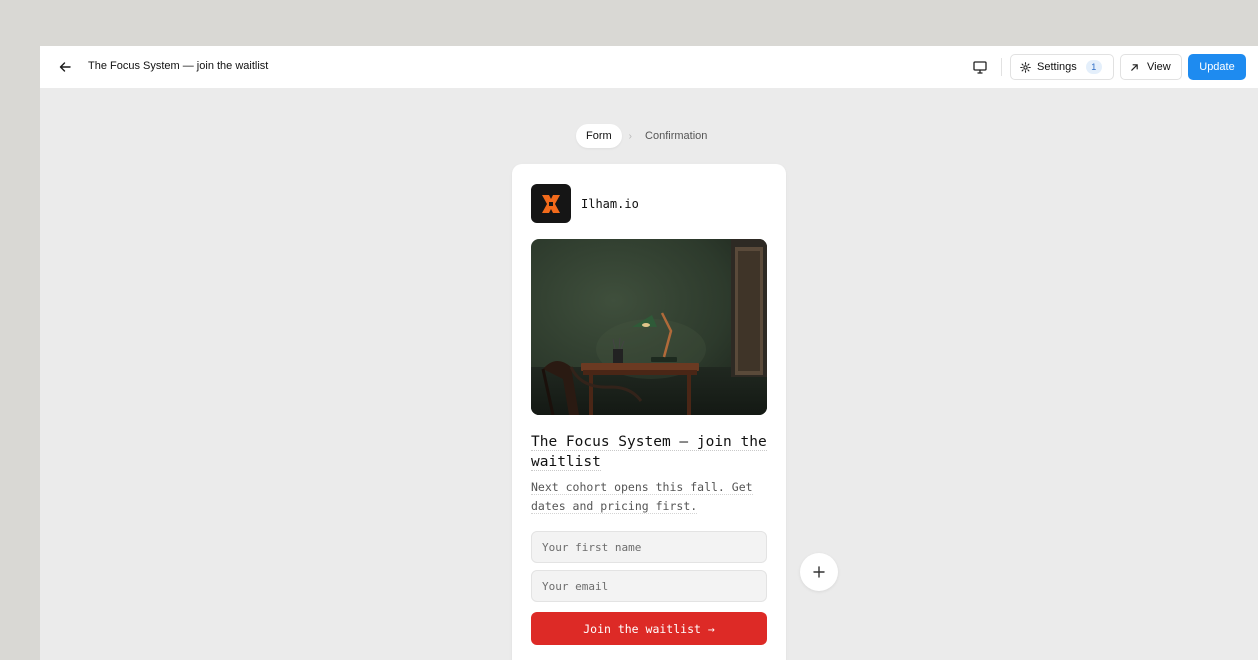  What do you see at coordinates (630, 136) in the screenshot?
I see `chevron-right-icon: ›` at bounding box center [630, 136].